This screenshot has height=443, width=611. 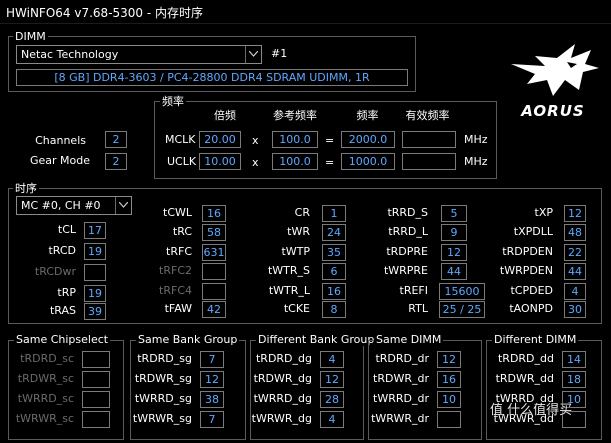 What do you see at coordinates (162, 418) in the screenshot?
I see `sub-timing-label-twrwr_sg: tWRWR_sg` at bounding box center [162, 418].